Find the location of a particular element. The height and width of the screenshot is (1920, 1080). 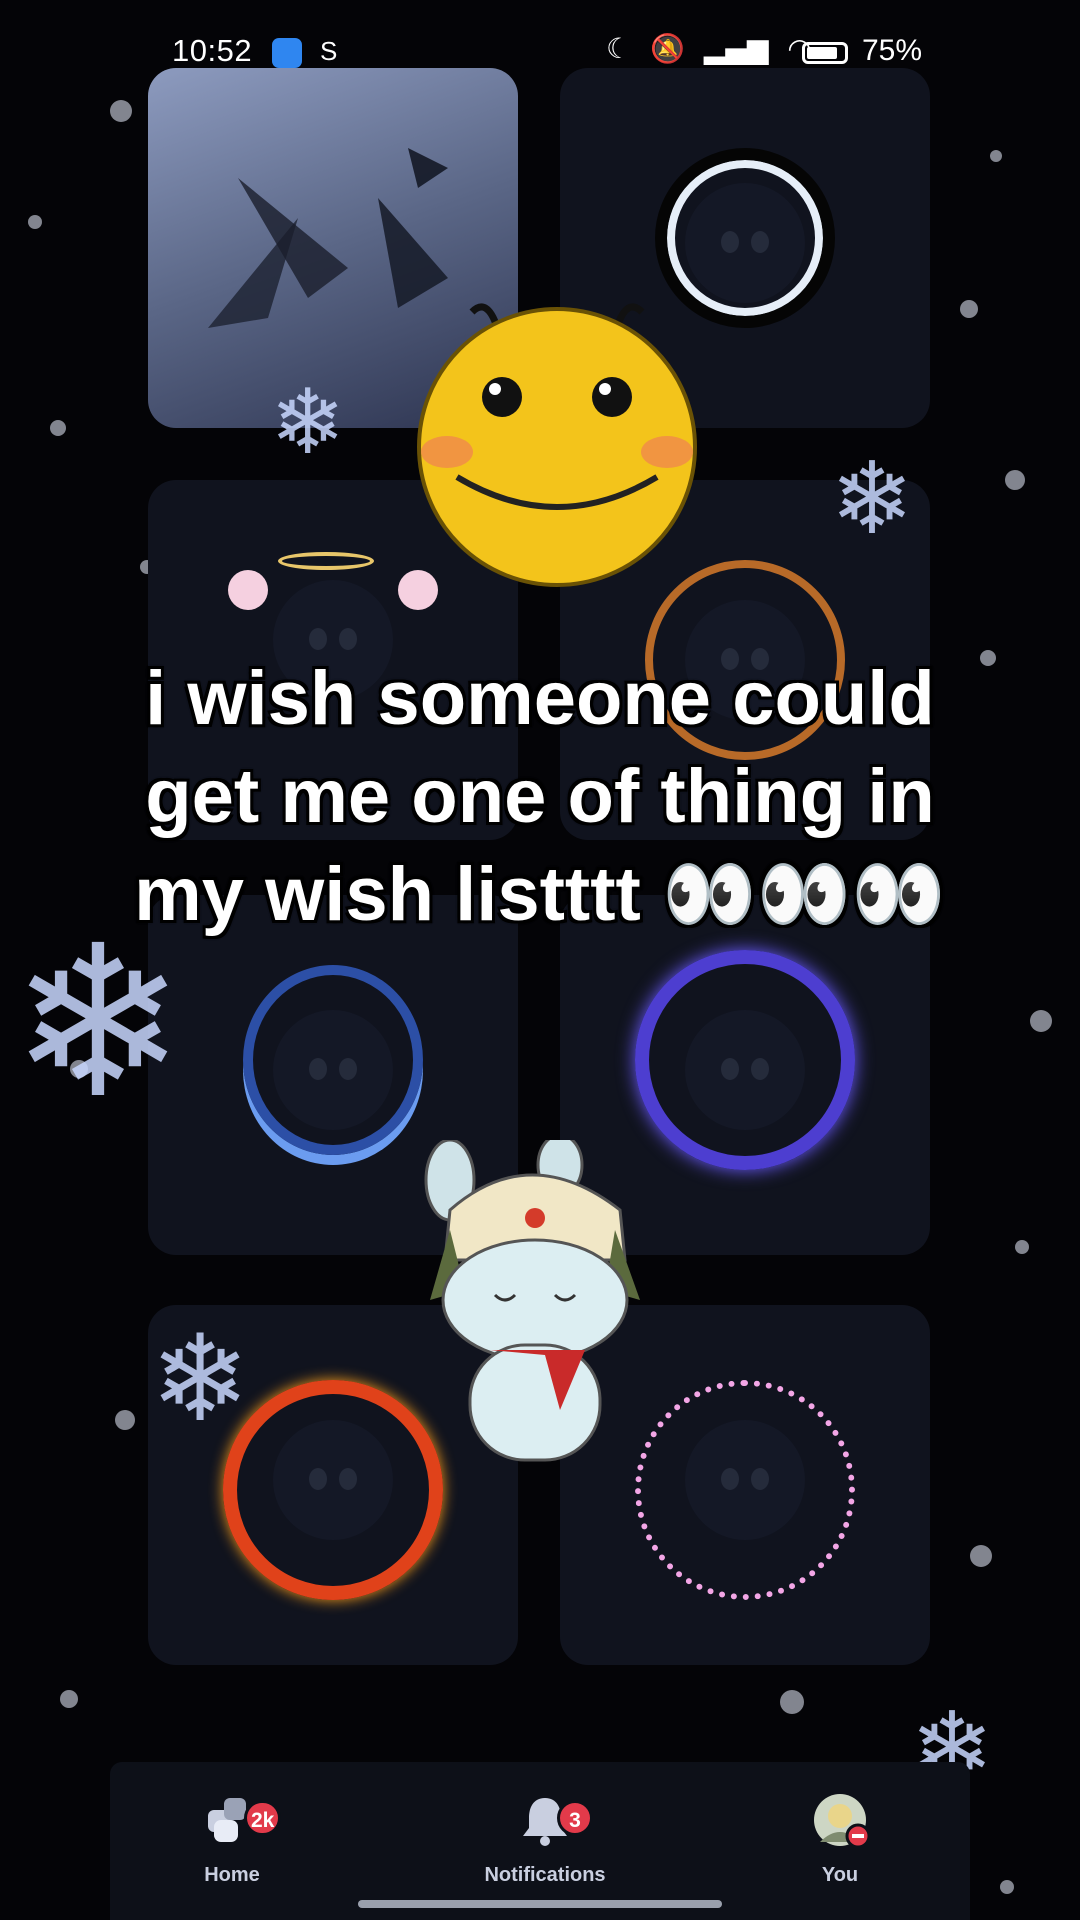

home-indicator is located at coordinates (540, 1904).